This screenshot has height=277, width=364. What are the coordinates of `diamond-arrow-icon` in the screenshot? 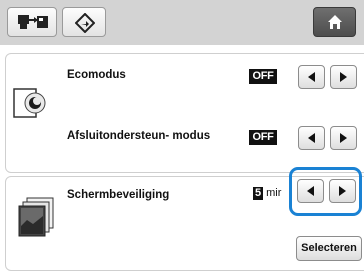 It's located at (85, 23).